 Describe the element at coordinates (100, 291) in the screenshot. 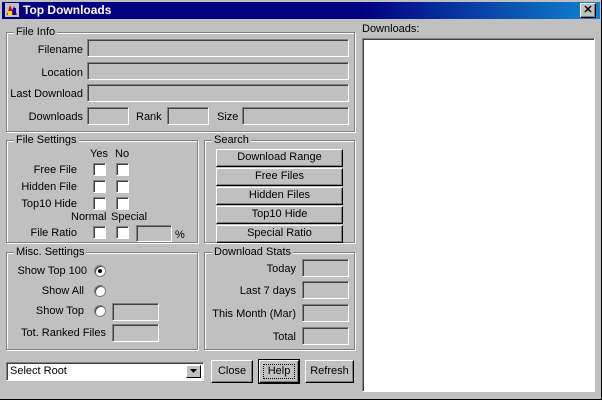

I see `show-all-radio` at that location.